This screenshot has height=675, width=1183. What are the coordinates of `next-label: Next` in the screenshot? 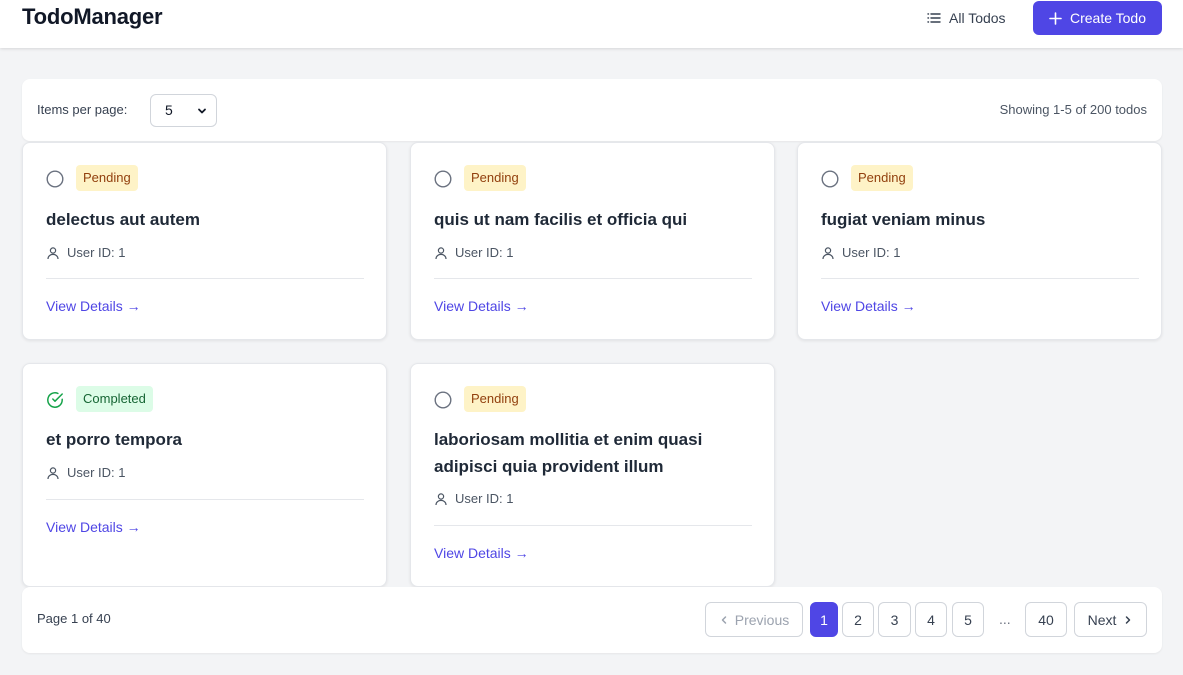 It's located at (1102, 619).